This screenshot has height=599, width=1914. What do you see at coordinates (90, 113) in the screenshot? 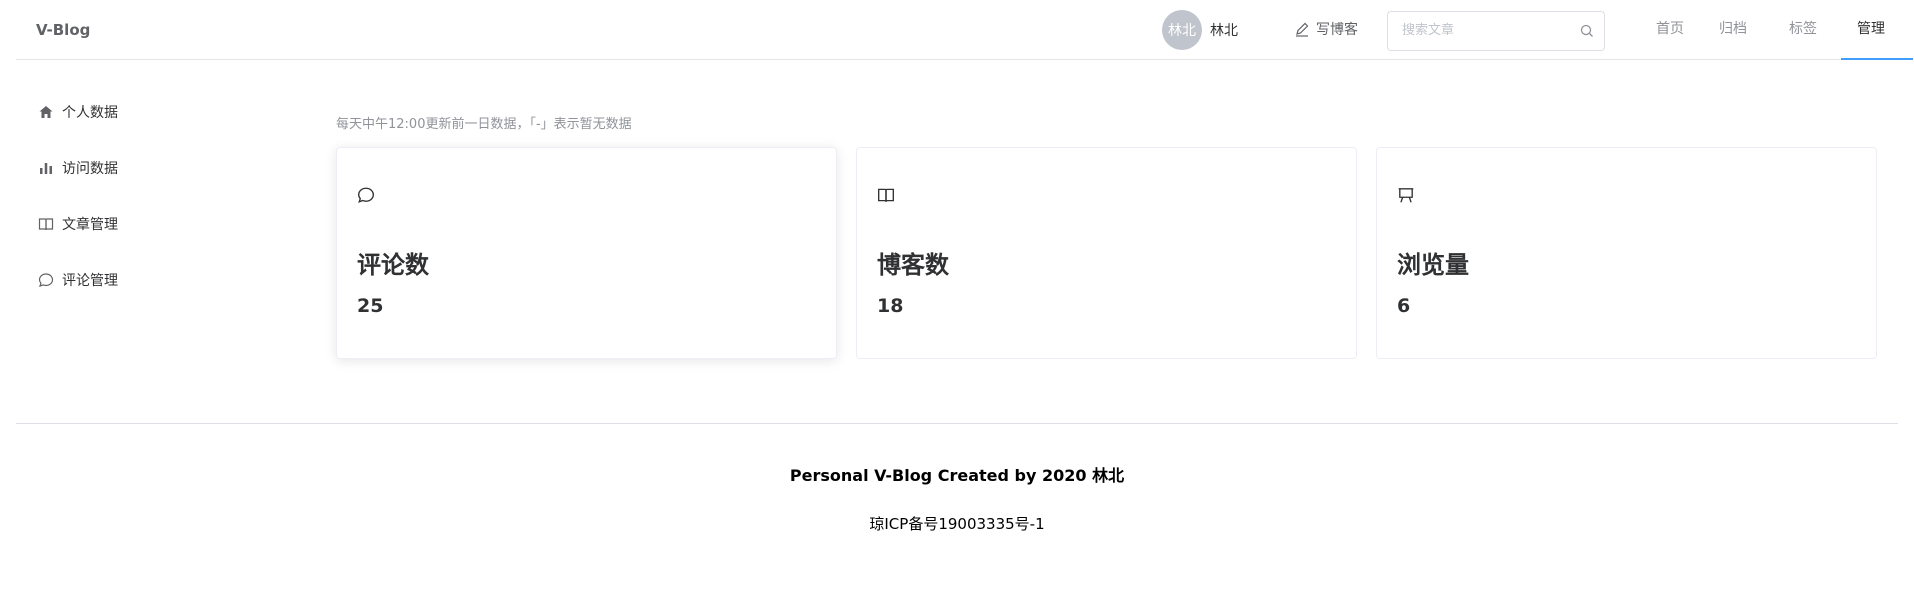
I see `sidebar-item-label: 个人数据` at bounding box center [90, 113].